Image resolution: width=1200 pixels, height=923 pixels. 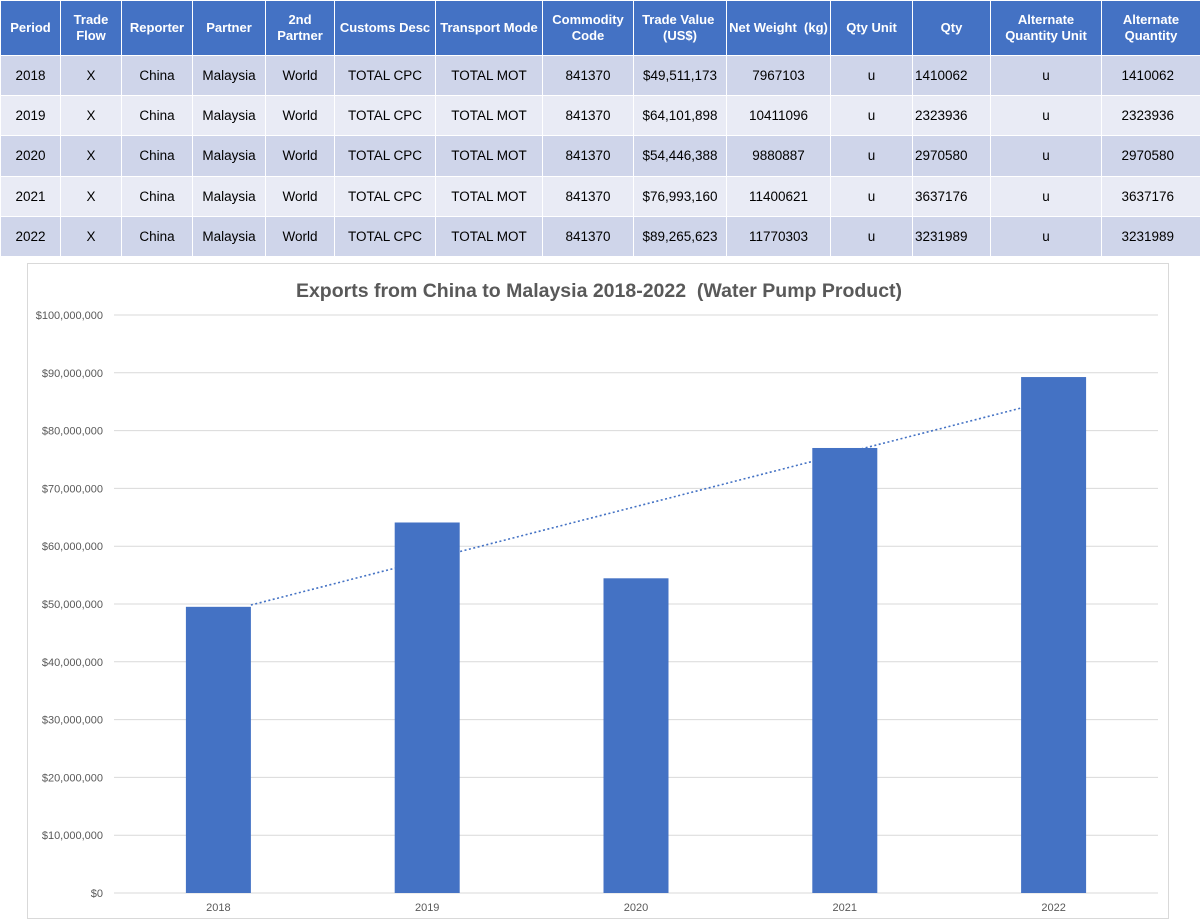 I want to click on x-tick-label: 2019, so click(x=427, y=908).